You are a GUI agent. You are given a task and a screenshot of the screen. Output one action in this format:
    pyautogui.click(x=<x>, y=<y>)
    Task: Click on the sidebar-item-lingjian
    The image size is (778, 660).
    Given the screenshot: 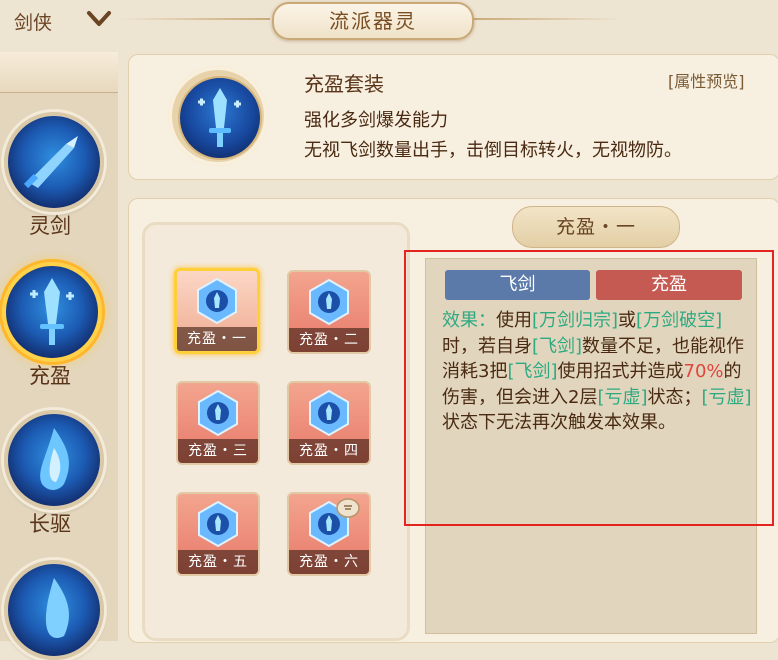 What is the action you would take?
    pyautogui.click(x=54, y=162)
    